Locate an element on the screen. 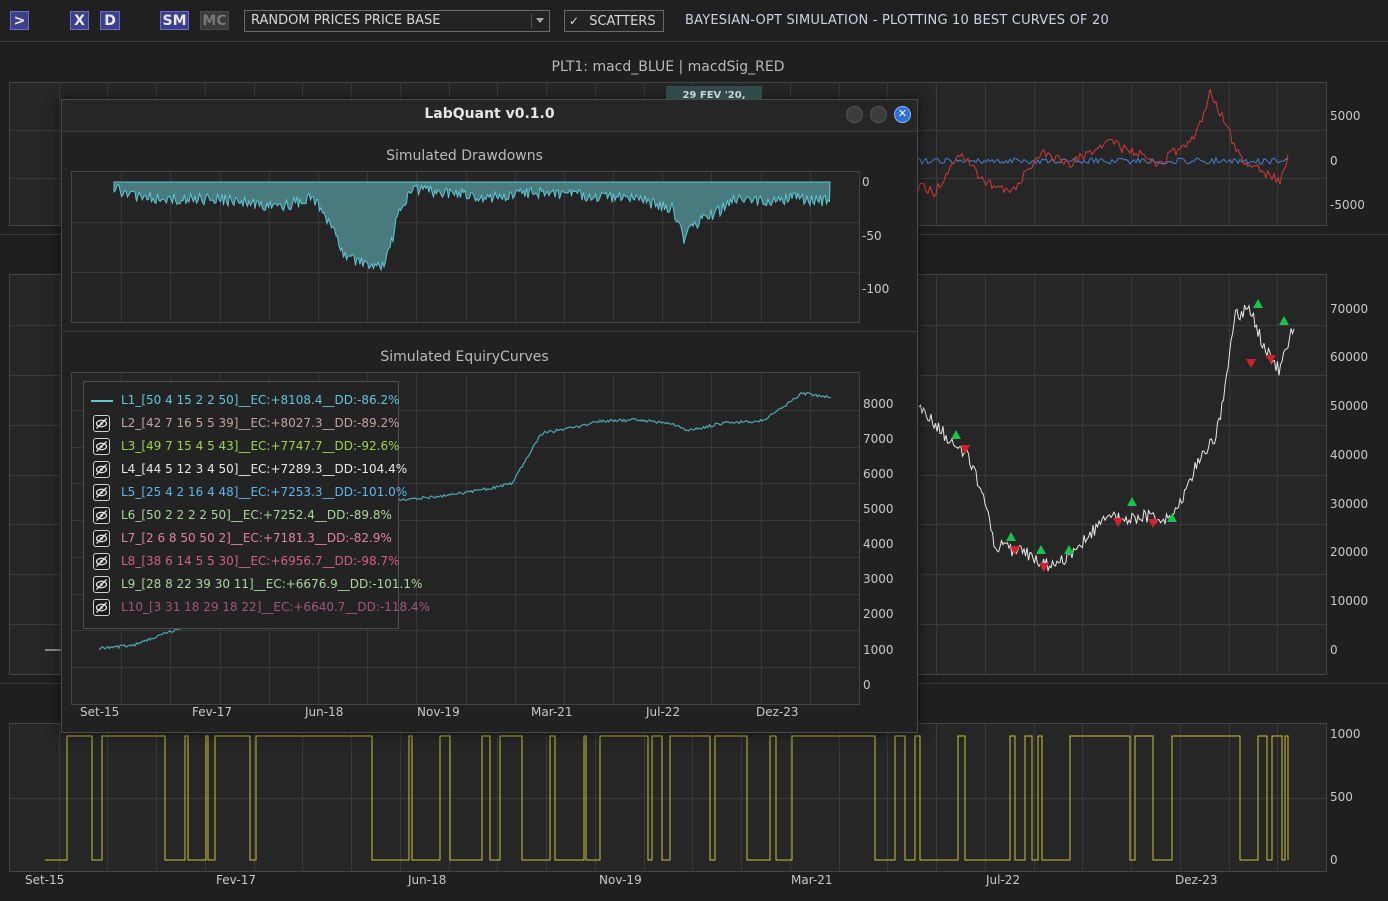 This screenshot has height=901, width=1388. mc-button: MC is located at coordinates (214, 20).